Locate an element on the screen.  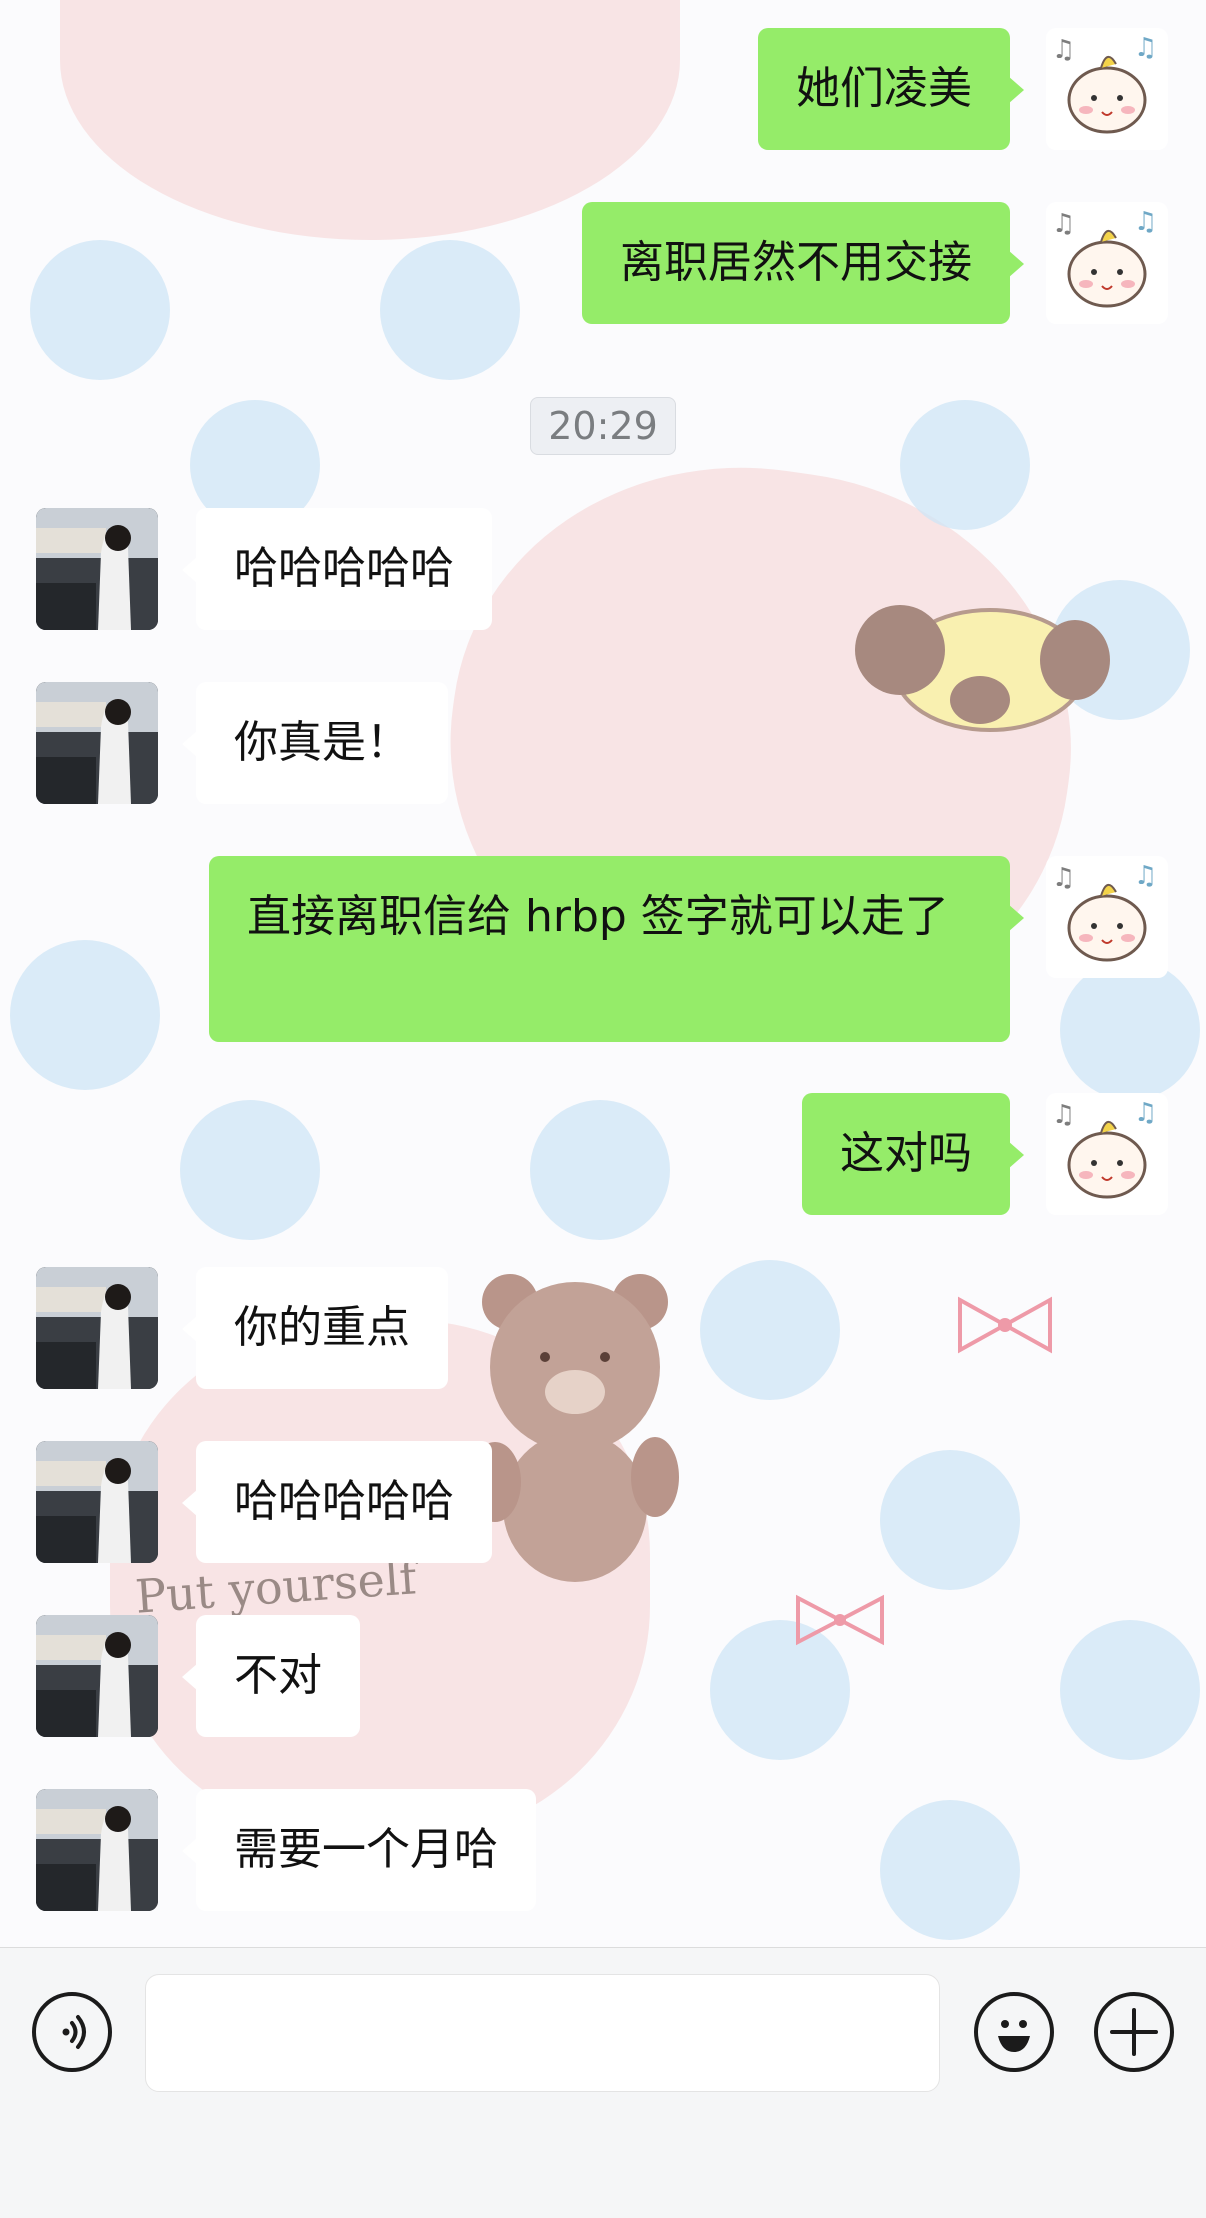
emoji-button is located at coordinates (1014, 2032).